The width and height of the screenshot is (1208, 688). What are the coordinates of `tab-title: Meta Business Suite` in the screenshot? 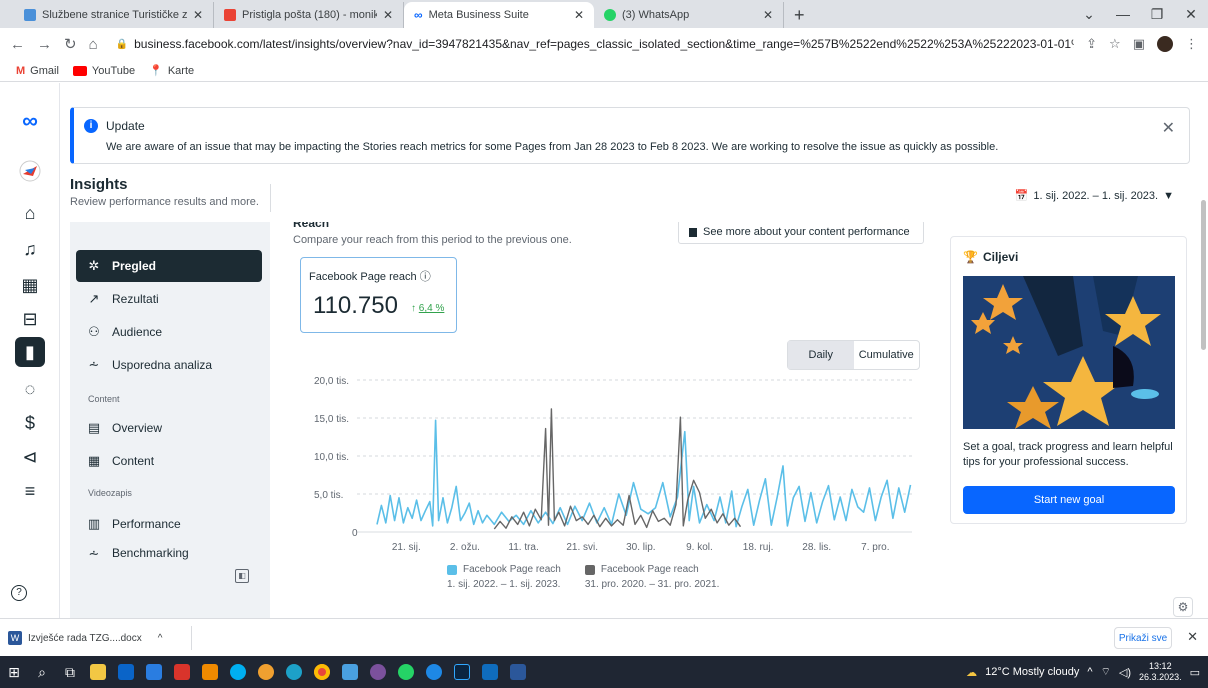 It's located at (478, 15).